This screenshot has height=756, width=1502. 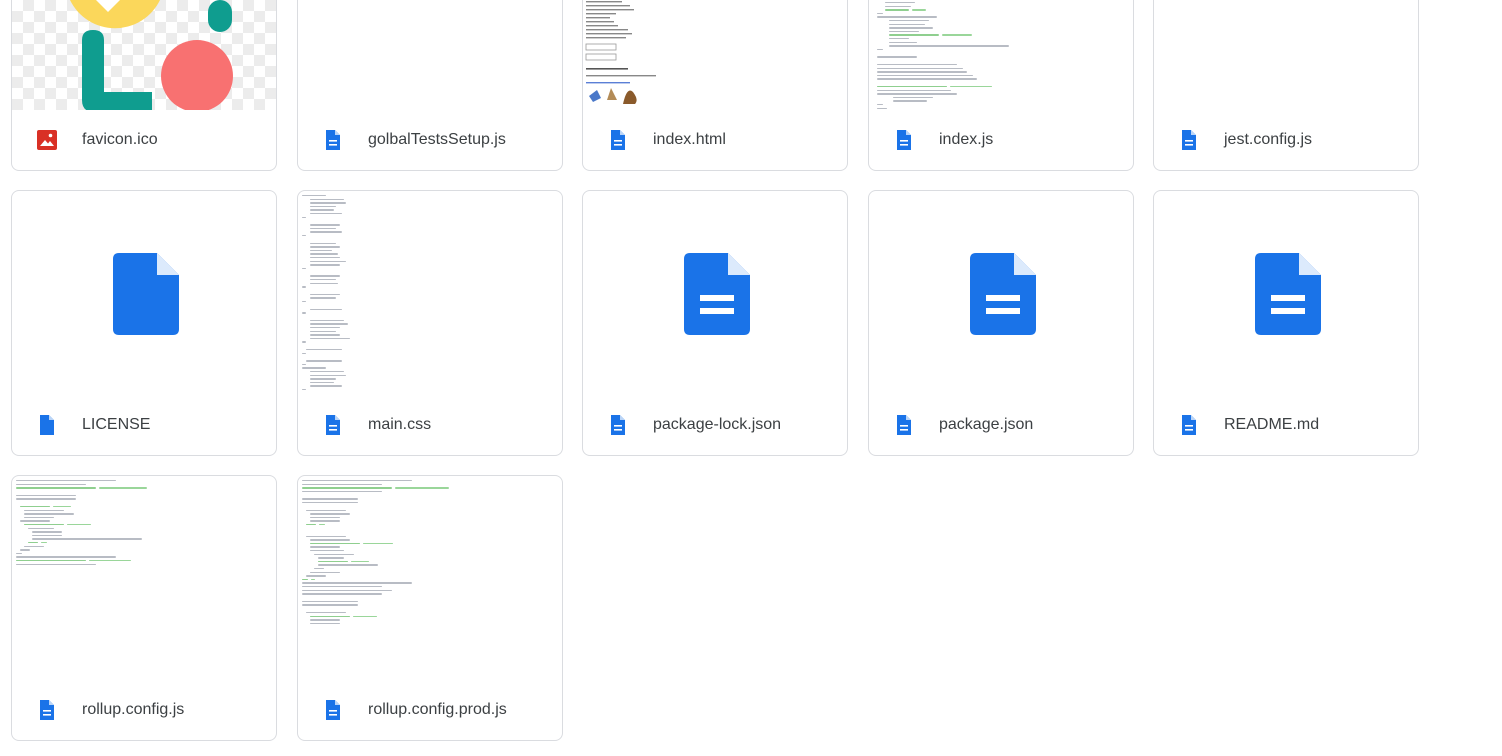 I want to click on file-name: README.md, so click(x=1272, y=424).